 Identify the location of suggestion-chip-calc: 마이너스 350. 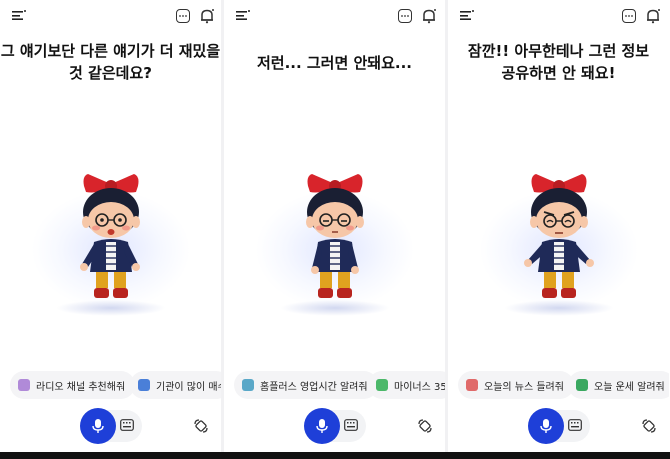
(406, 385).